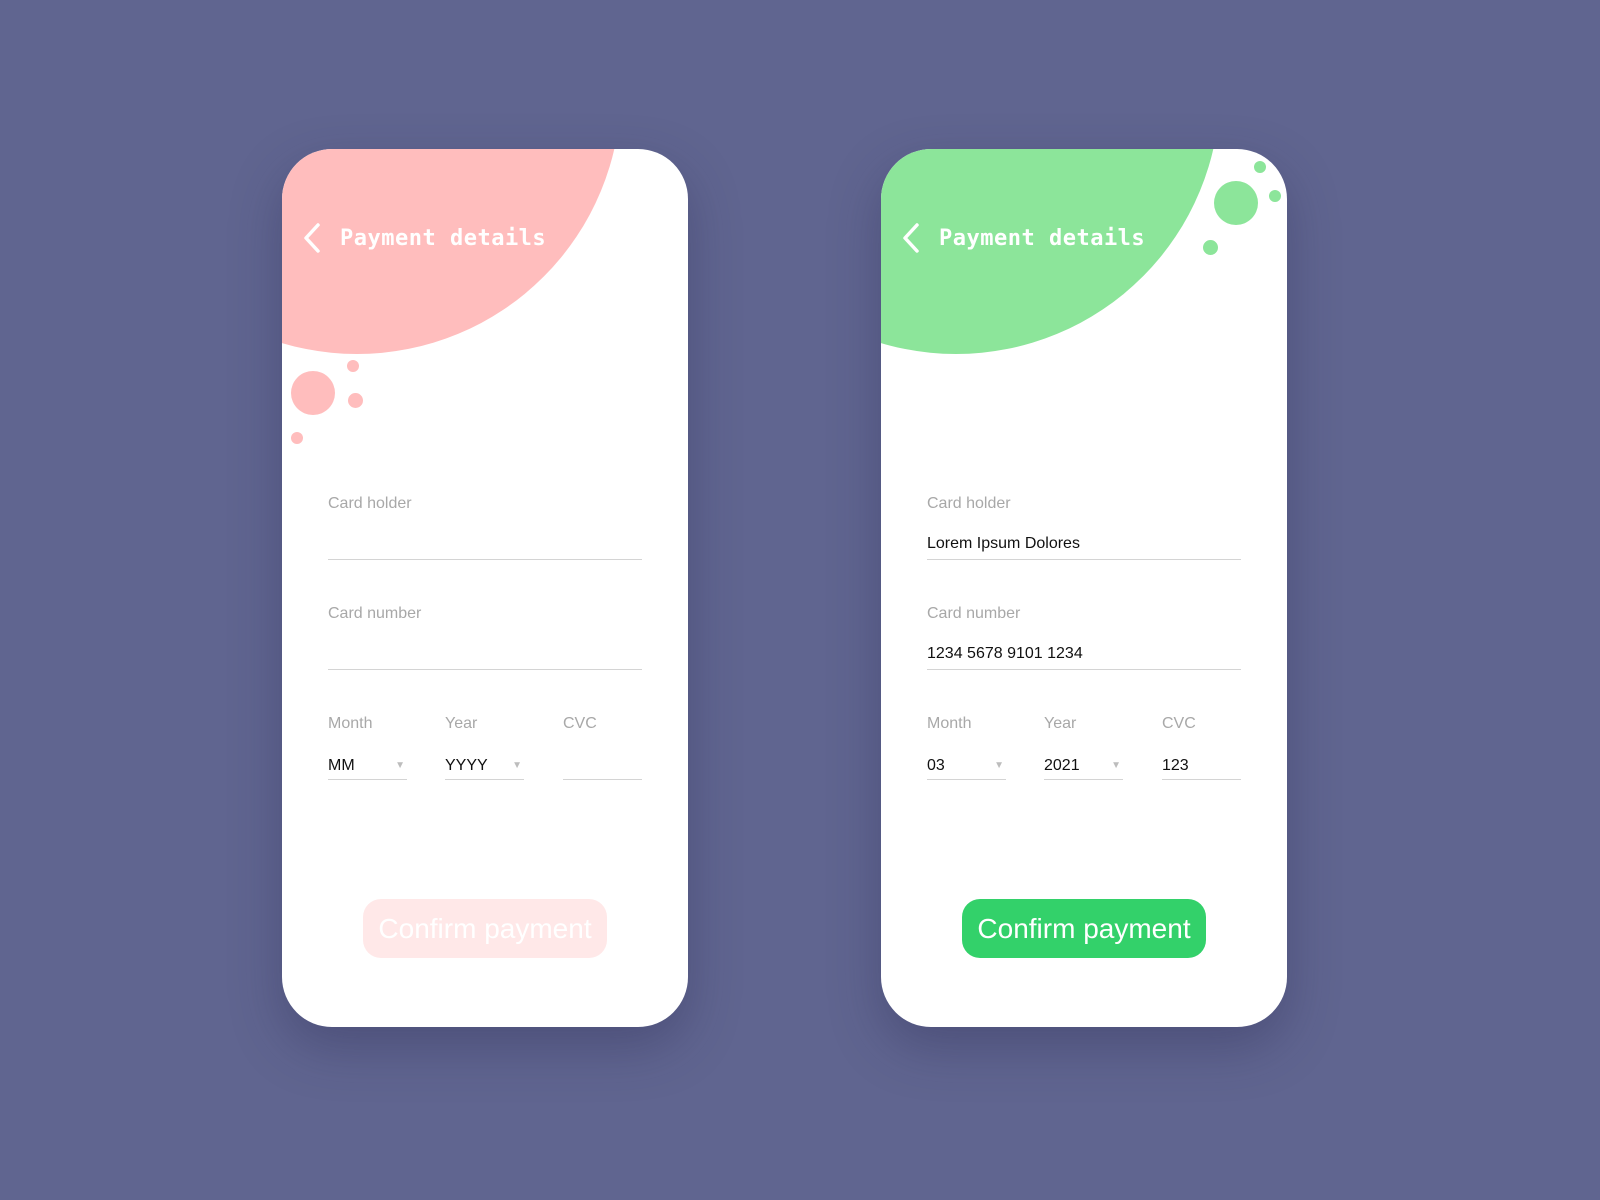 Image resolution: width=1600 pixels, height=1200 pixels. I want to click on year-value: 2021, so click(1062, 765).